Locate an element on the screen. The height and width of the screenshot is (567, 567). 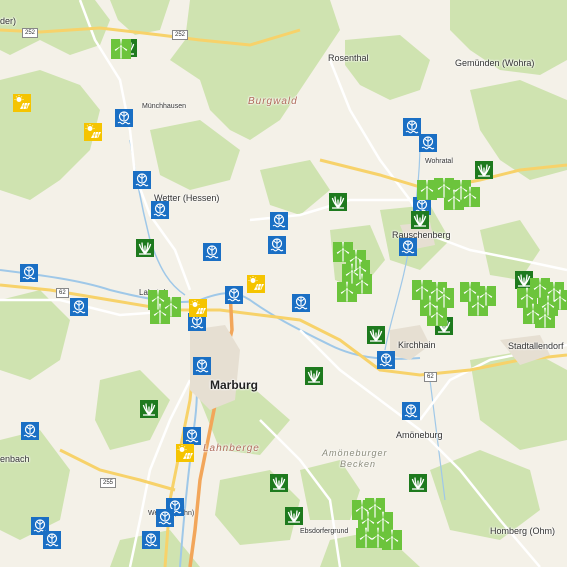
region-label: Lahnberge is located at coordinates (231, 448).